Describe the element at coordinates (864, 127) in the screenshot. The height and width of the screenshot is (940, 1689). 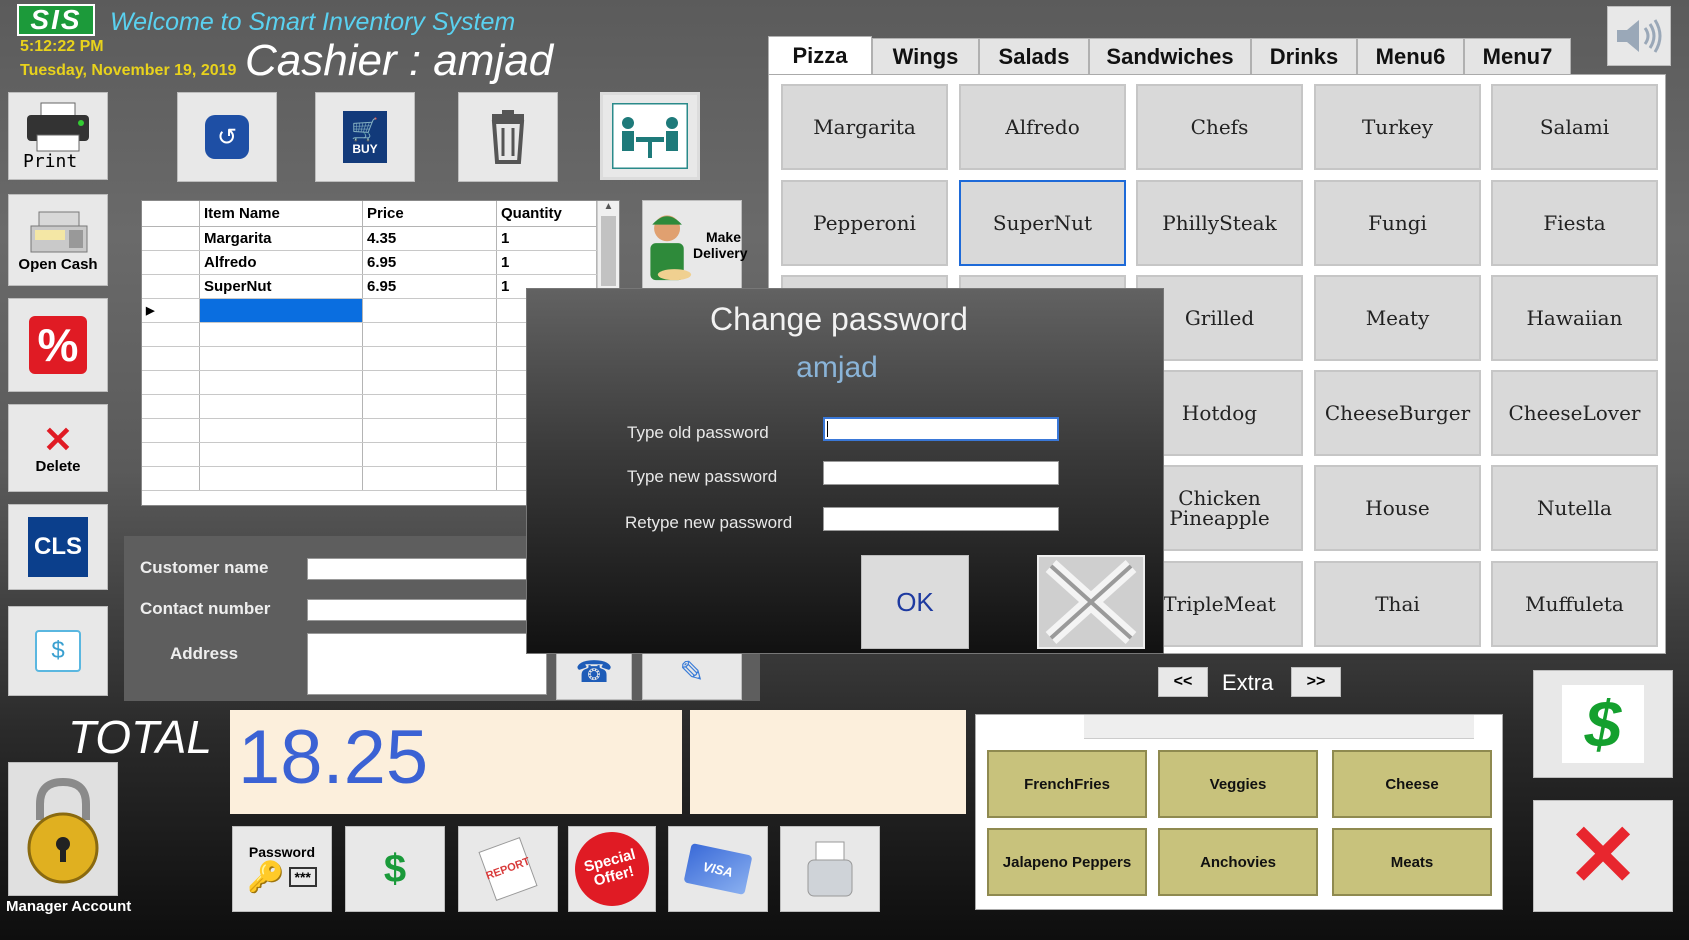
I see `menu-item-margarita: Margarita` at that location.